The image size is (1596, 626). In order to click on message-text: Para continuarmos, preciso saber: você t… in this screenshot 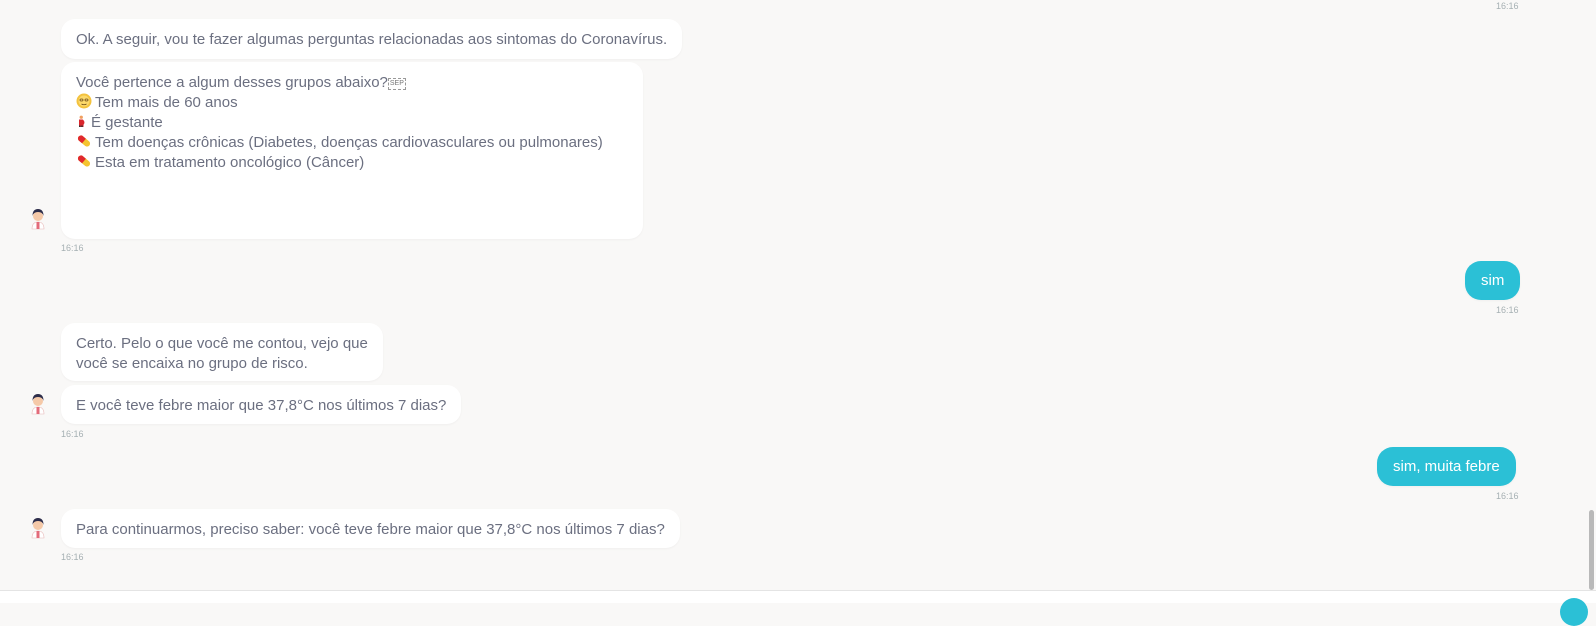, I will do `click(370, 529)`.